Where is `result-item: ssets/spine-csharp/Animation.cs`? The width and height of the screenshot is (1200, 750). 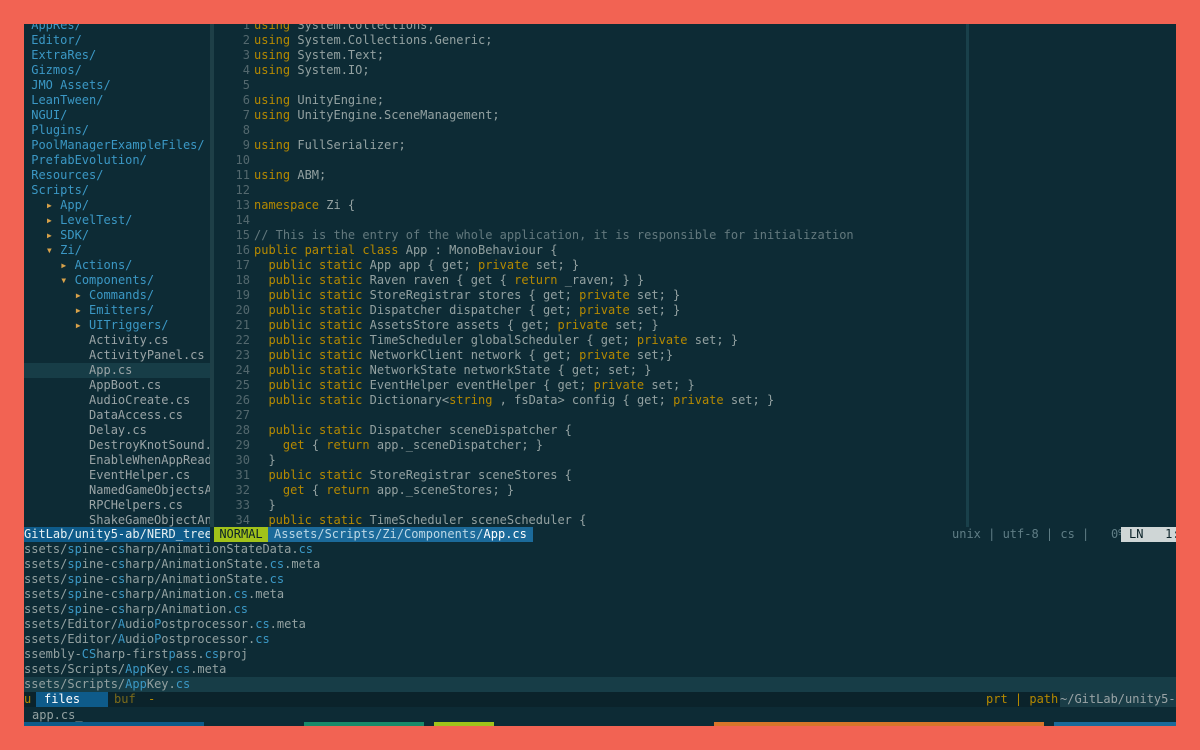 result-item: ssets/spine-csharp/Animation.cs is located at coordinates (600, 609).